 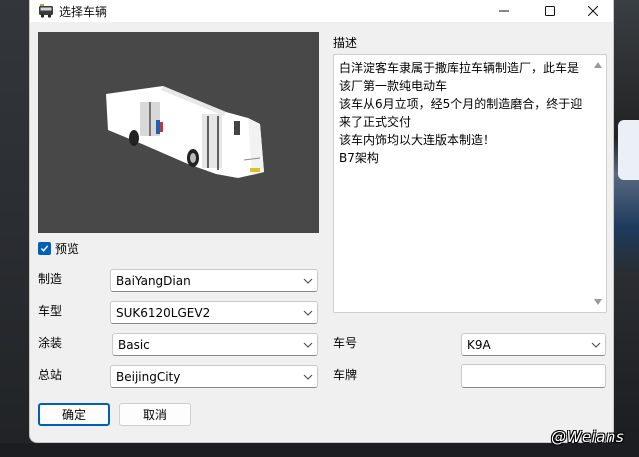 I want to click on livery-select: Basic, so click(x=215, y=344).